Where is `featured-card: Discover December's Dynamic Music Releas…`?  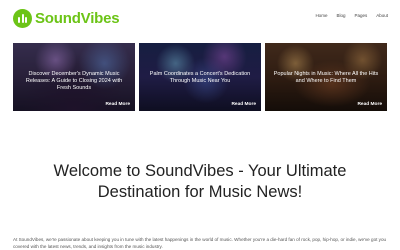 featured-card: Discover December's Dynamic Music Releas… is located at coordinates (74, 77).